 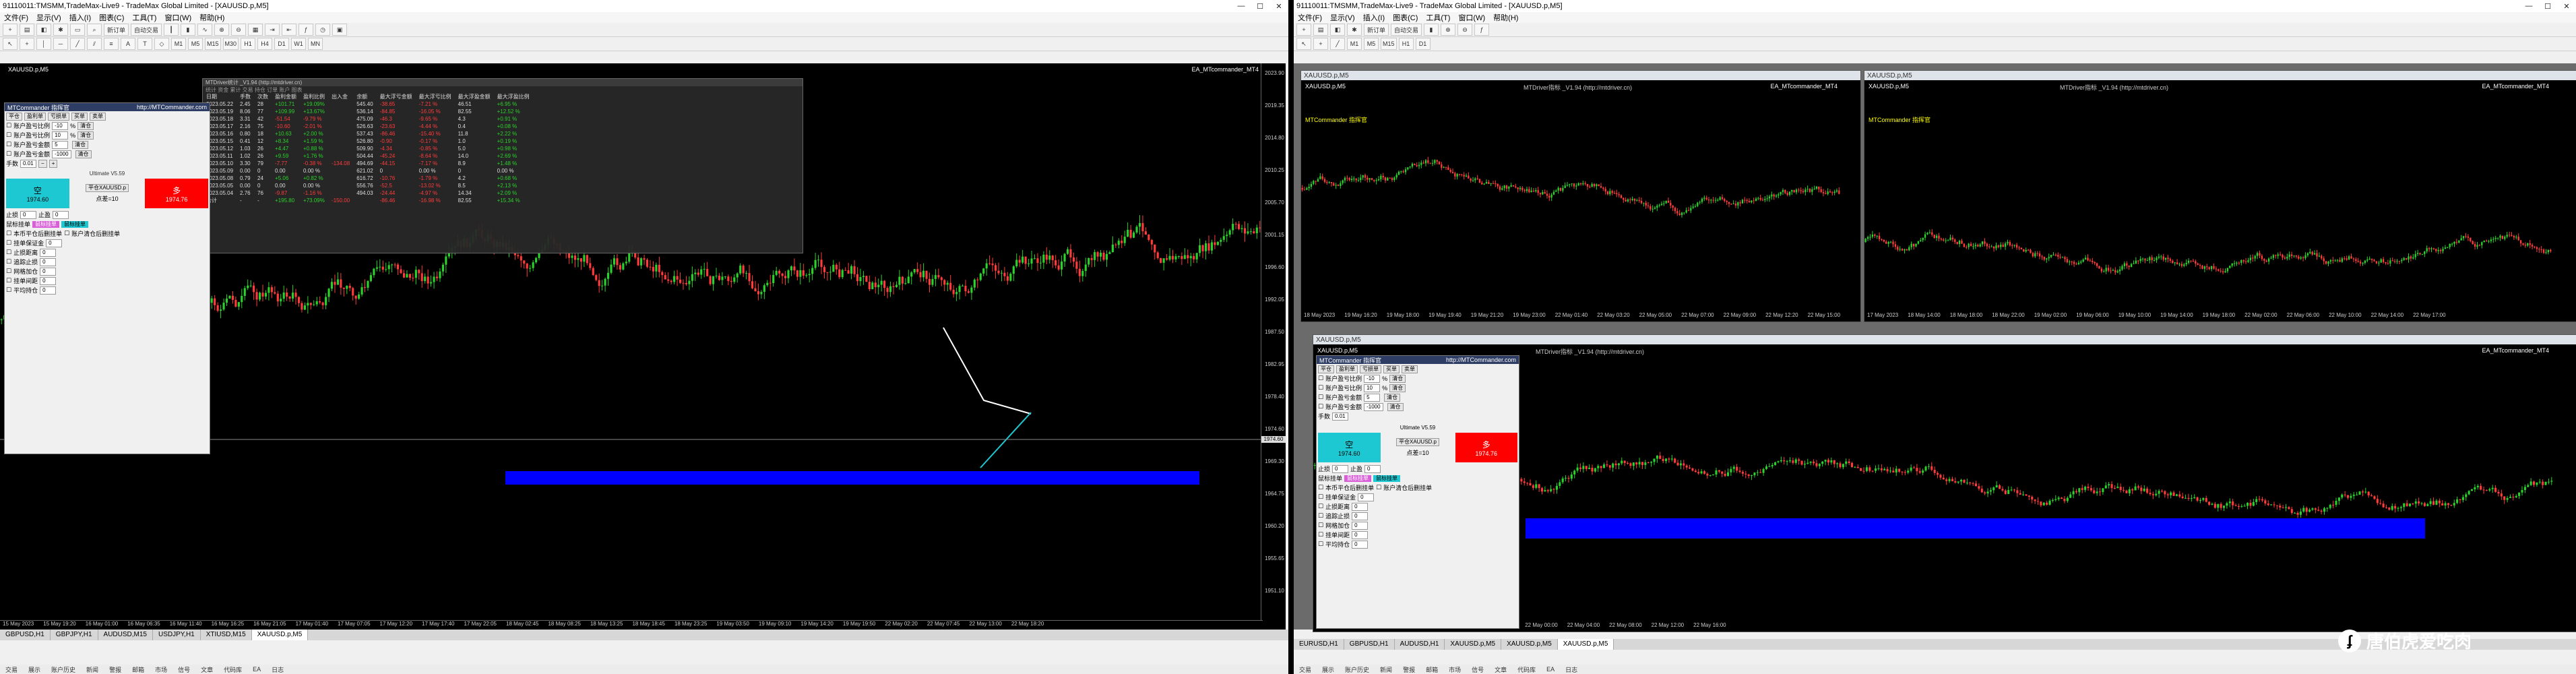 I want to click on period-h1-button: H1, so click(x=248, y=44).